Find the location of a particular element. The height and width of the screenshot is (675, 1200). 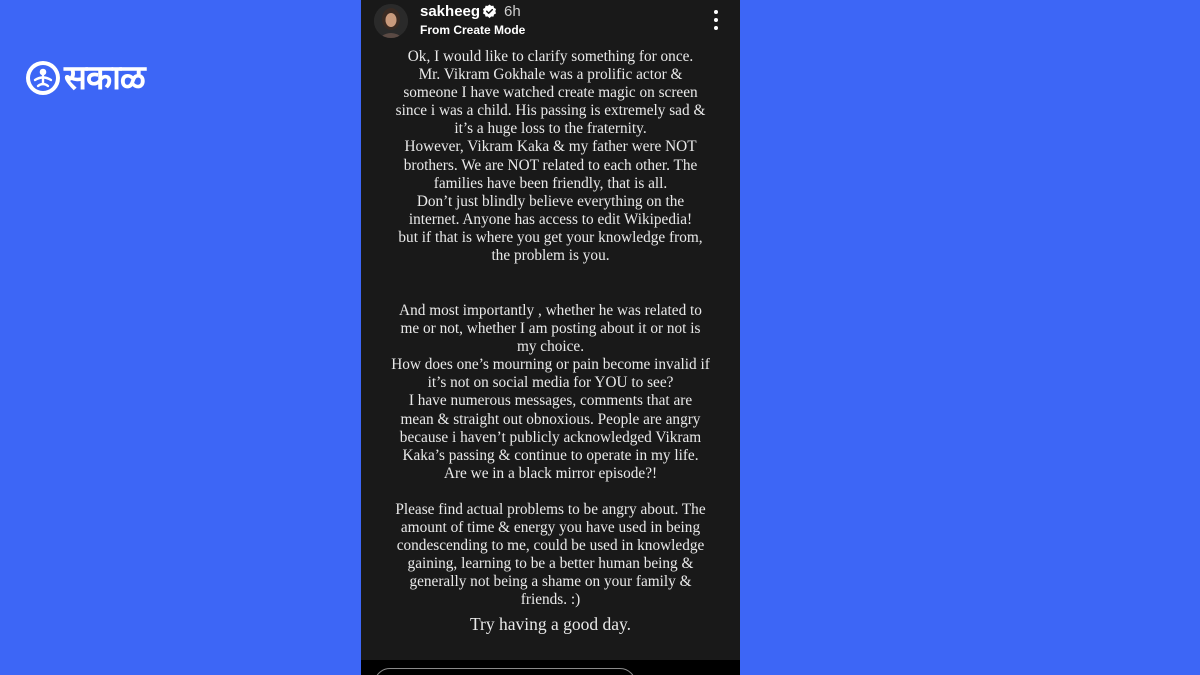

story-closing-line: Try having a good day. is located at coordinates (550, 624).